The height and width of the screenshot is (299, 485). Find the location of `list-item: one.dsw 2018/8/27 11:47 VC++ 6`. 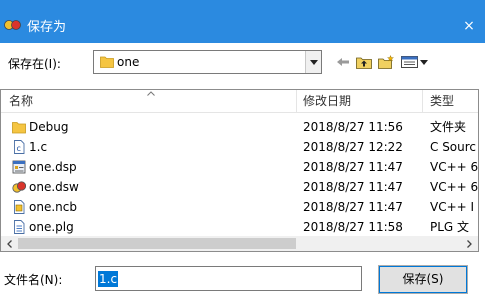

list-item: one.dsw 2018/8/27 11:47 VC++ 6 is located at coordinates (240, 187).